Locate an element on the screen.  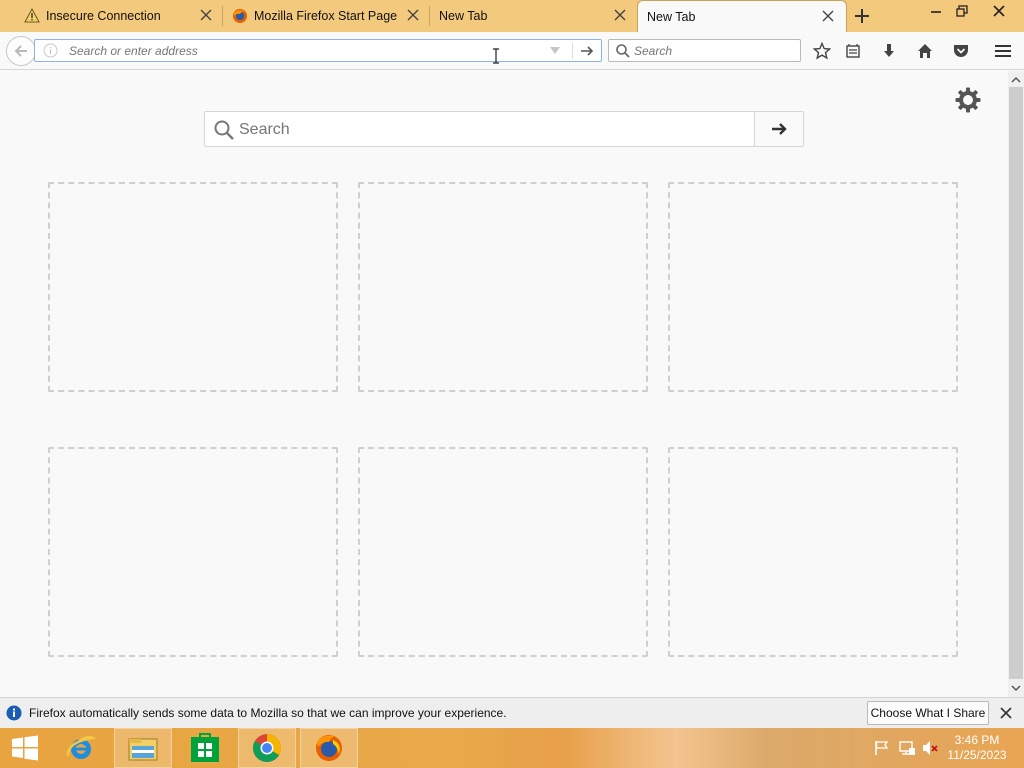
minimize-button is located at coordinates (936, 11).